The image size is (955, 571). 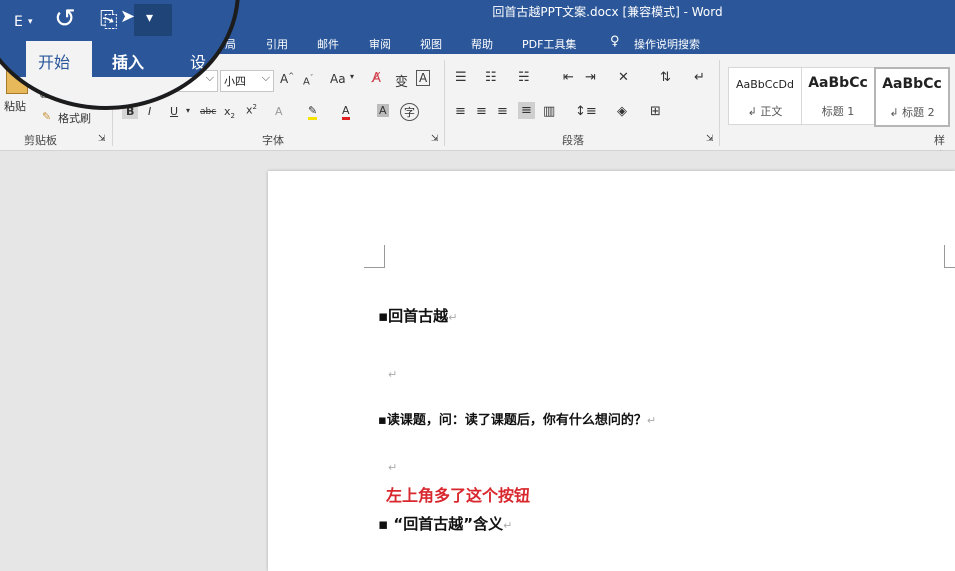 I want to click on character-shading-icon: A, so click(x=383, y=110).